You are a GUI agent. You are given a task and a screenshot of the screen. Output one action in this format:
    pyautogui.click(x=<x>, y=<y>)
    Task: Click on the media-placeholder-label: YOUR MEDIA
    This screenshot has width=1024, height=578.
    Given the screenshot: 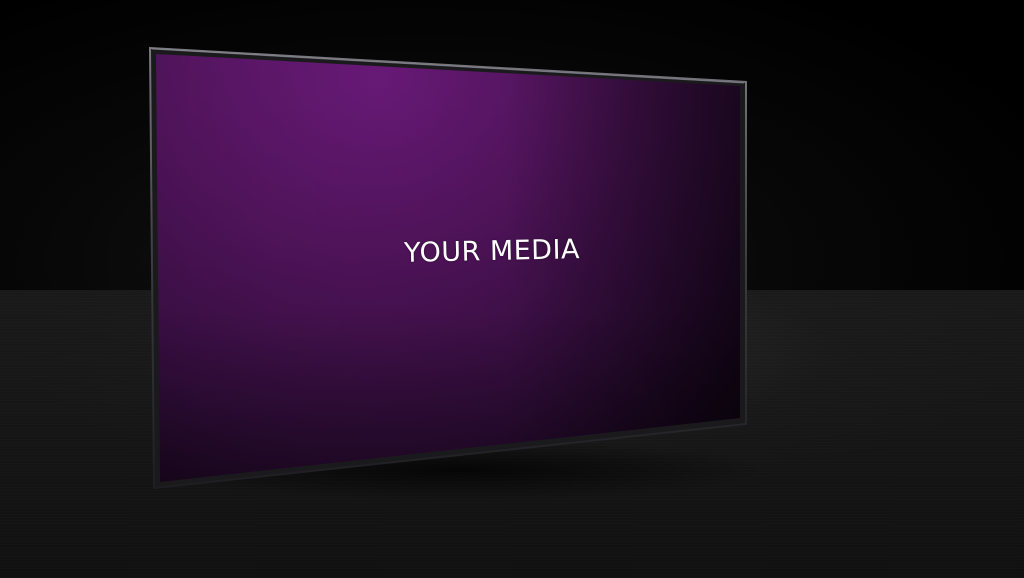 What is the action you would take?
    pyautogui.click(x=492, y=251)
    